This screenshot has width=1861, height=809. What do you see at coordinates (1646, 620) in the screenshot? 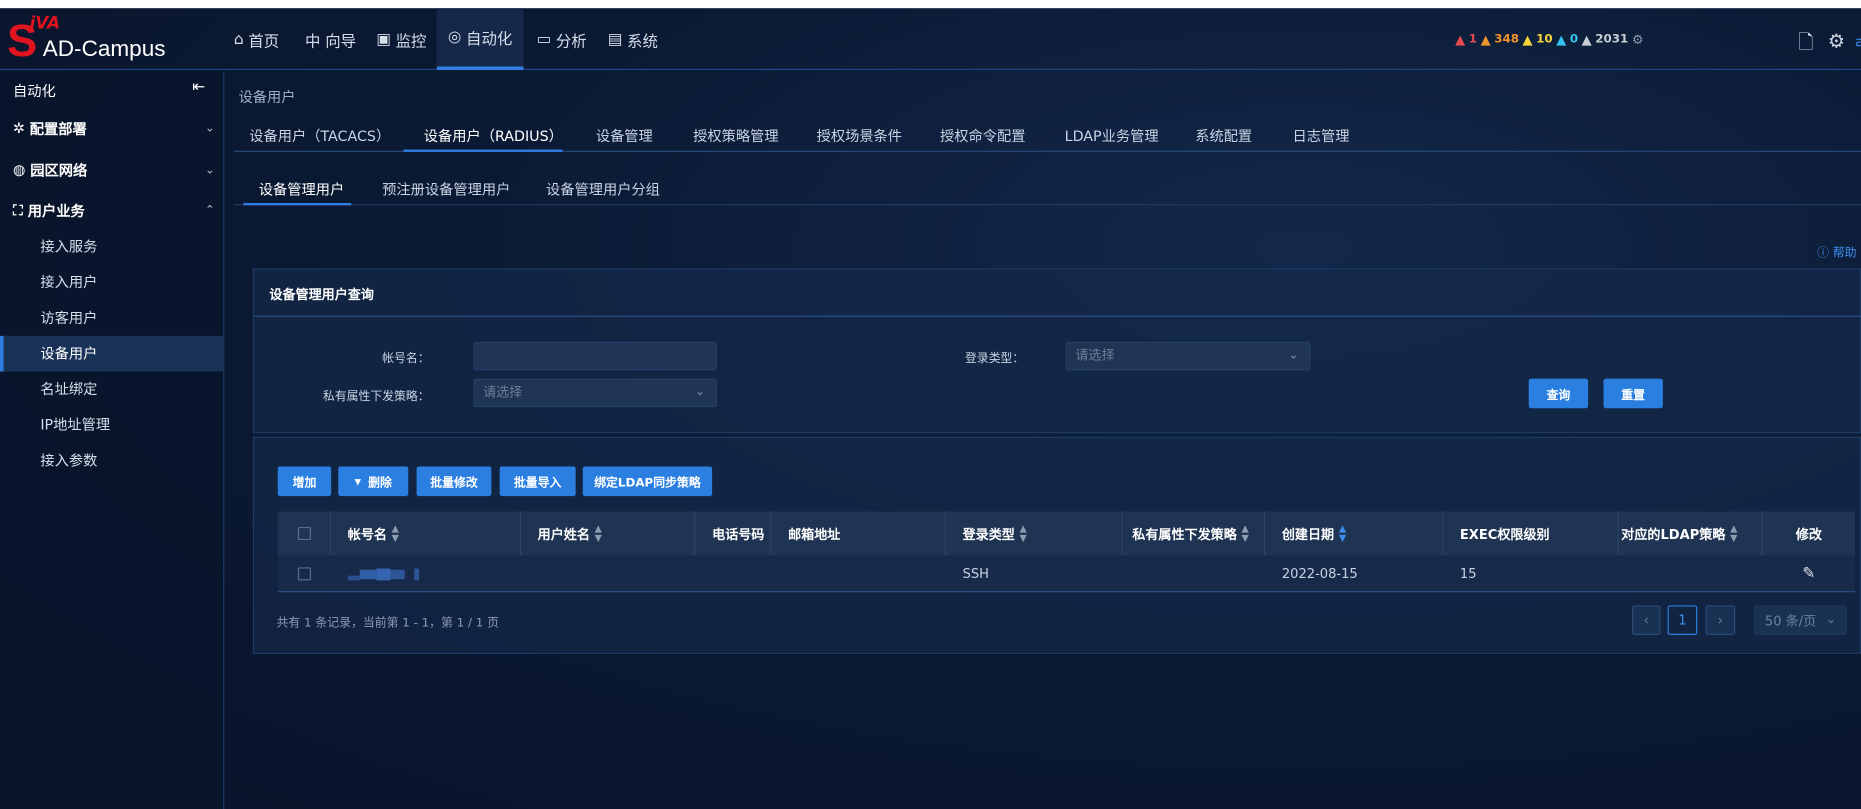
I see `prev-page-button: ‹` at bounding box center [1646, 620].